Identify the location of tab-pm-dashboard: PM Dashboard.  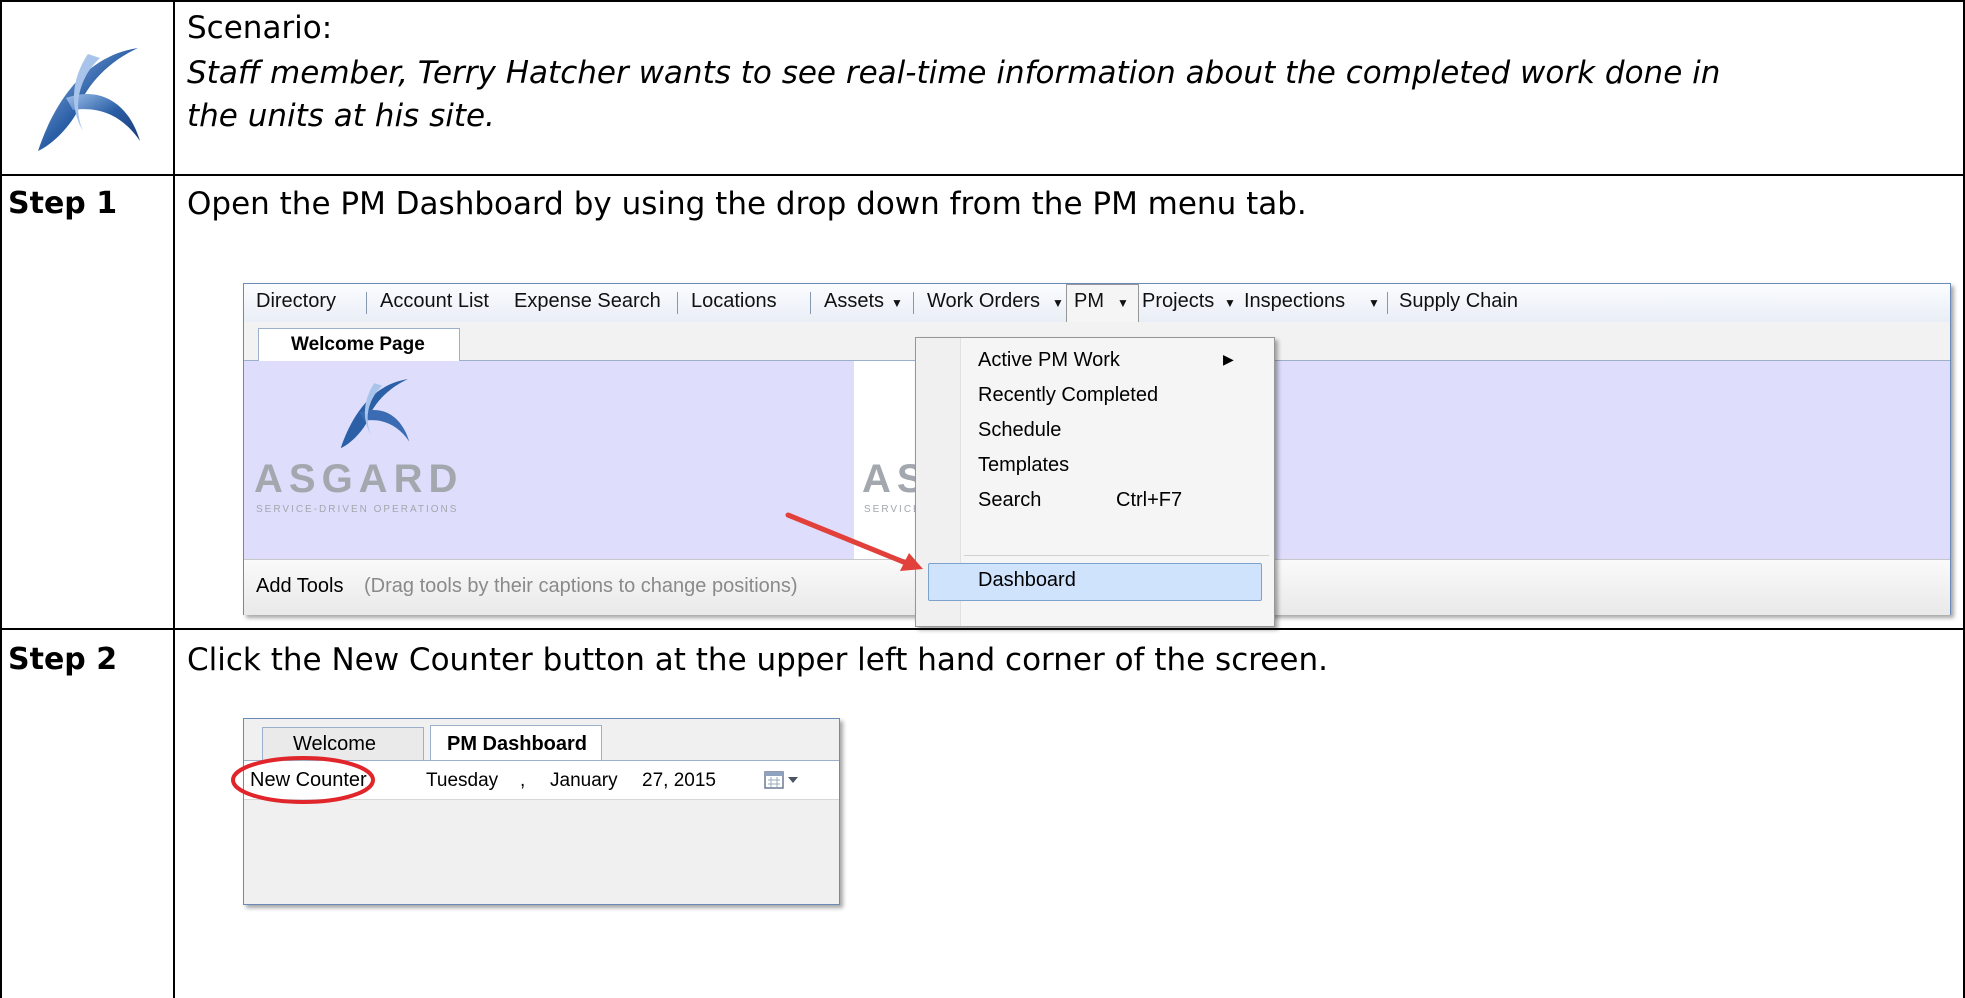
(516, 743).